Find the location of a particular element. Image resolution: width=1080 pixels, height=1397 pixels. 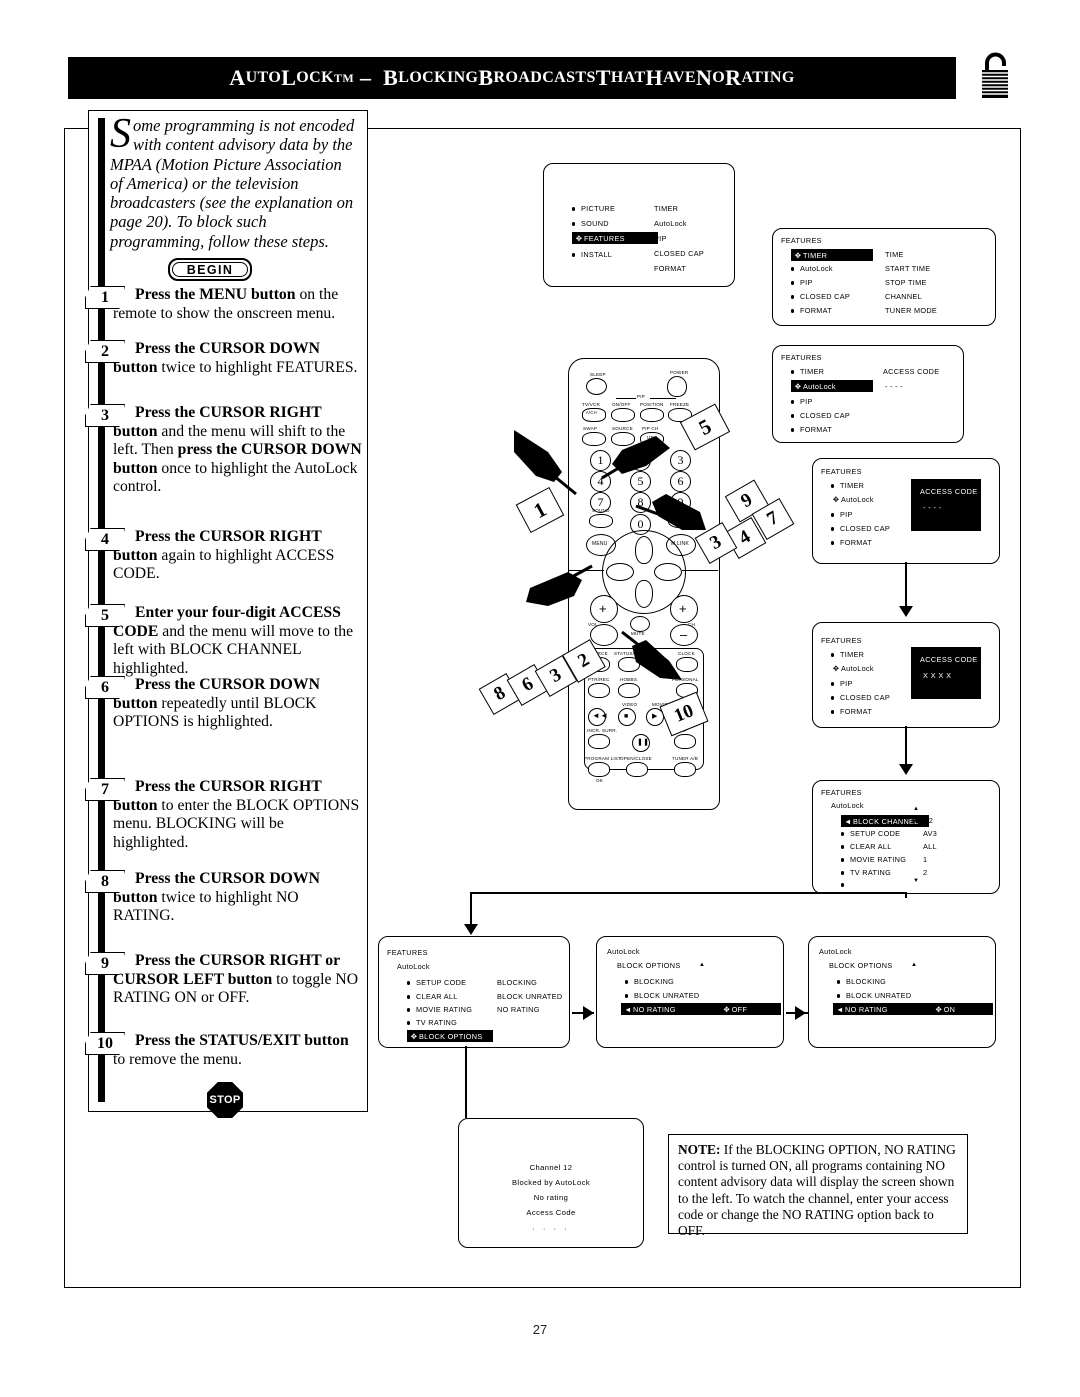

remote-label-sleep: SLEEP is located at coordinates (598, 374).